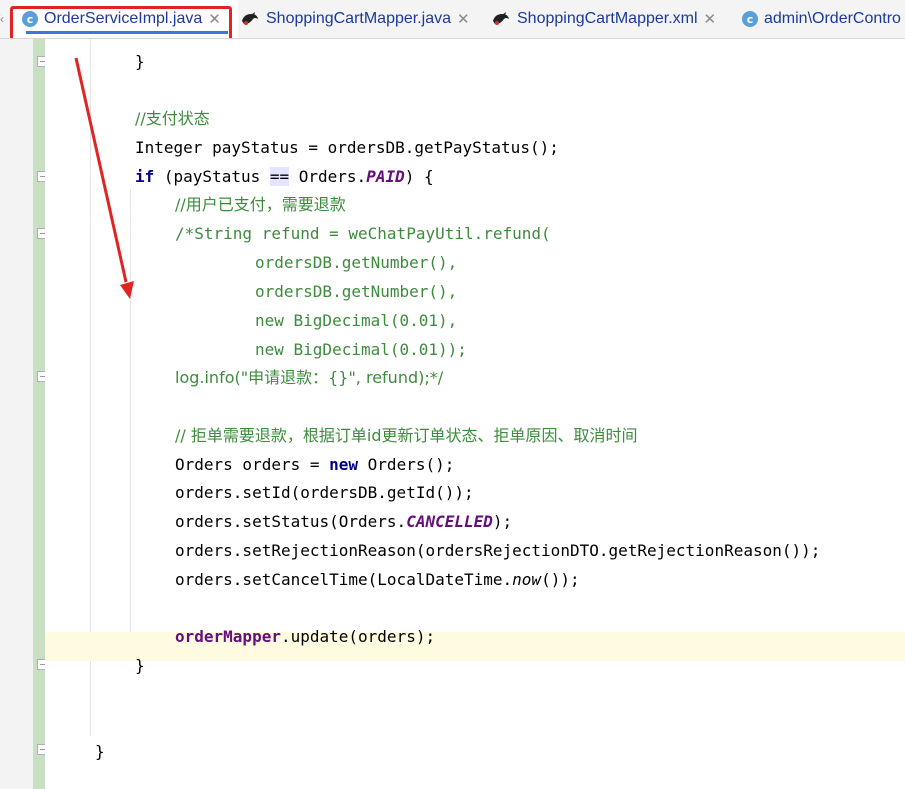 The width and height of the screenshot is (905, 789). What do you see at coordinates (607, 18) in the screenshot?
I see `tab-label: ShoppingCartMapper.xml` at bounding box center [607, 18].